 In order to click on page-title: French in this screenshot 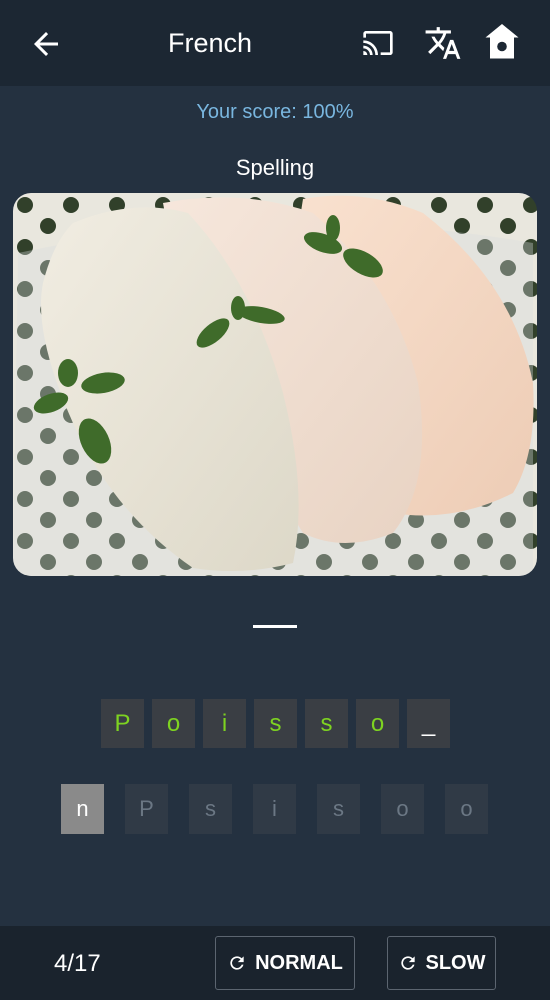, I will do `click(210, 43)`.